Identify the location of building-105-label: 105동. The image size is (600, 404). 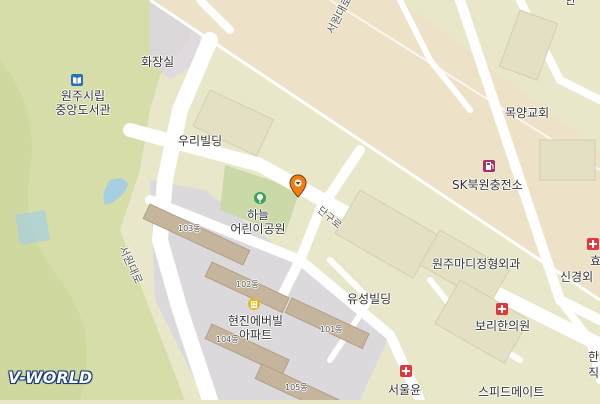
(296, 387).